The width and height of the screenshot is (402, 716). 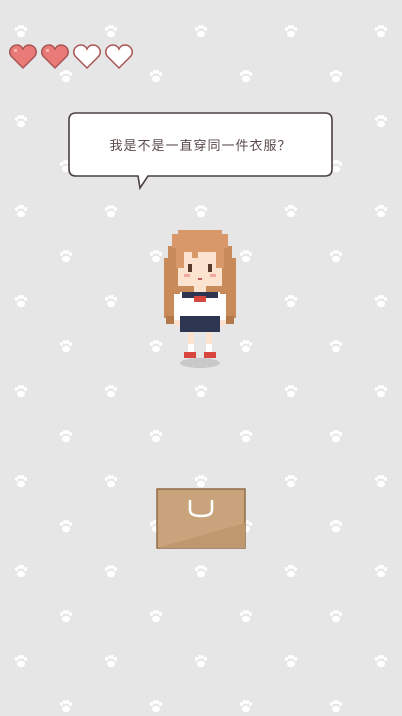 What do you see at coordinates (200, 146) in the screenshot?
I see `dialogue-text: 我是不是一直穿同一件衣服？` at bounding box center [200, 146].